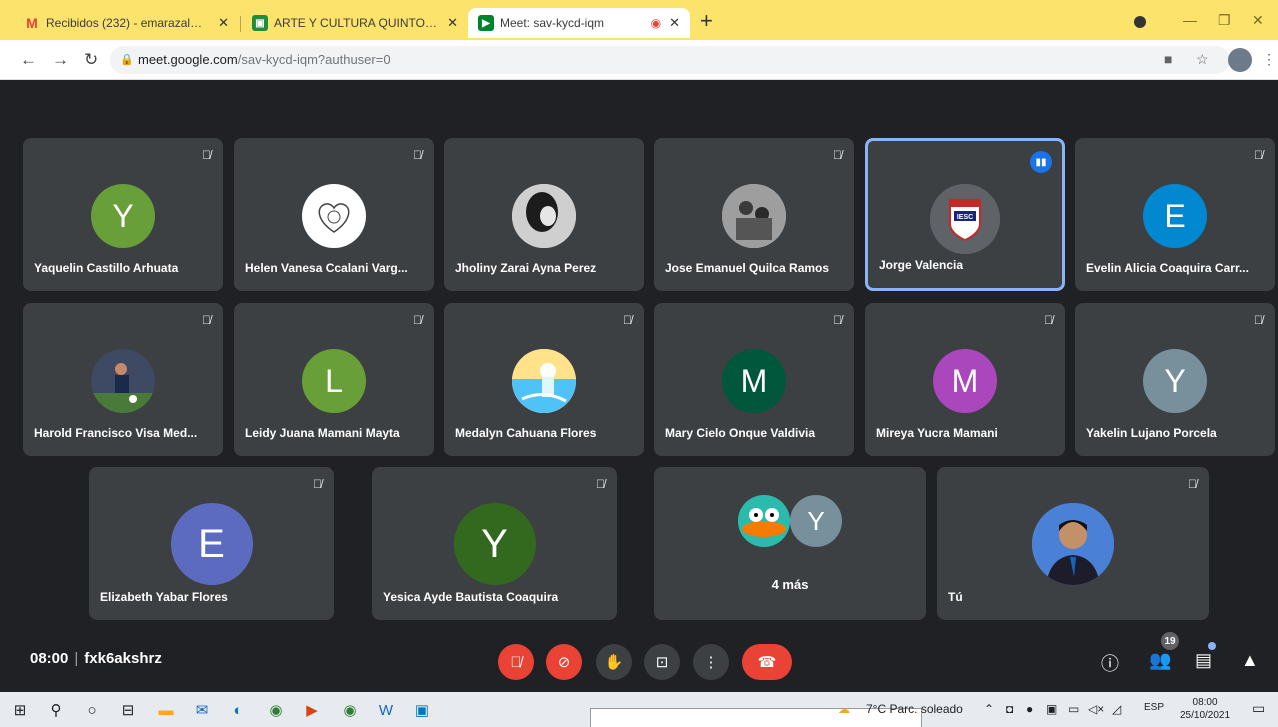  I want to click on present-screen-button: ⊡, so click(662, 662).